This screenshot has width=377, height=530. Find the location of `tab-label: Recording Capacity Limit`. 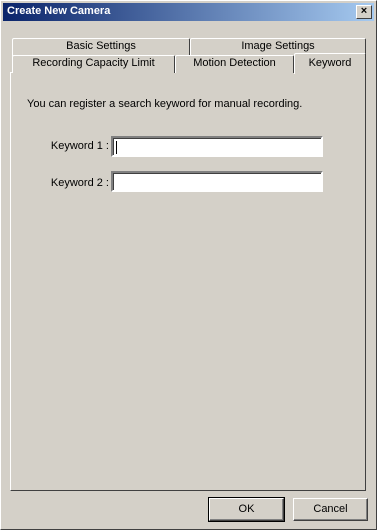

tab-label: Recording Capacity Limit is located at coordinates (93, 63).